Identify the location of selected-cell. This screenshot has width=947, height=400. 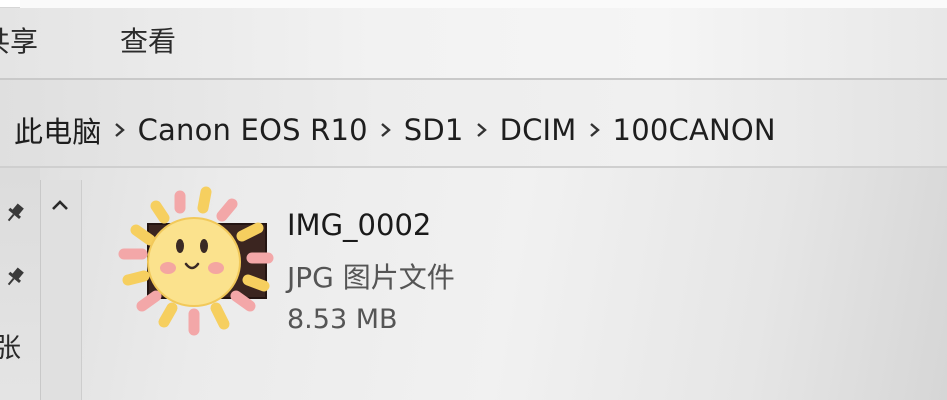
(10, 4).